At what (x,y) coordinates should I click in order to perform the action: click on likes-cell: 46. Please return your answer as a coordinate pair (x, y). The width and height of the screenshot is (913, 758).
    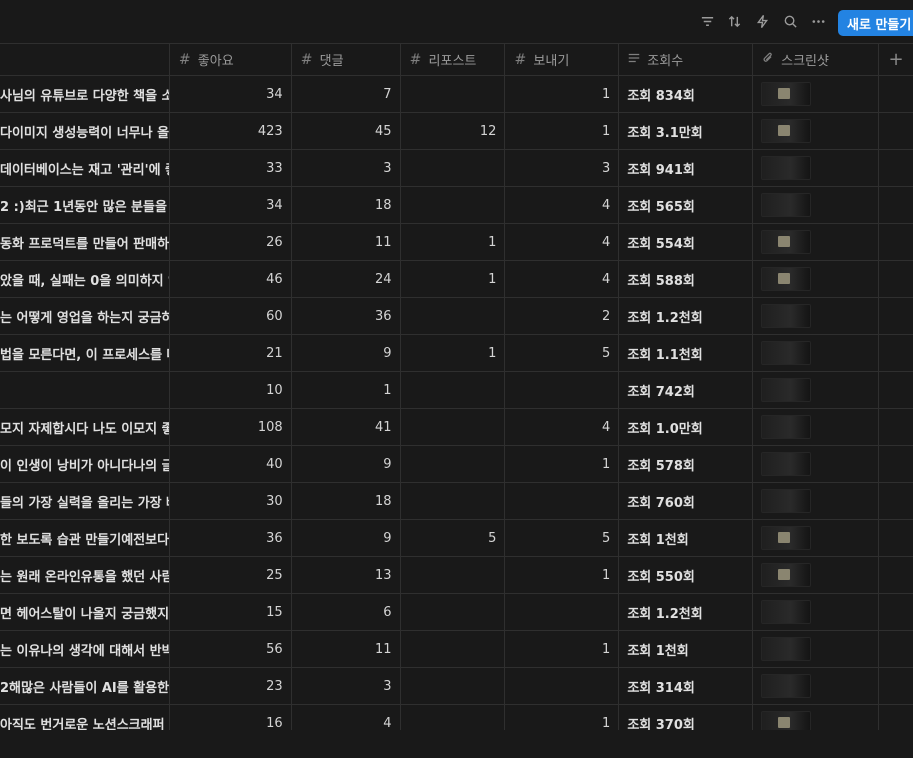
    Looking at the image, I should click on (231, 279).